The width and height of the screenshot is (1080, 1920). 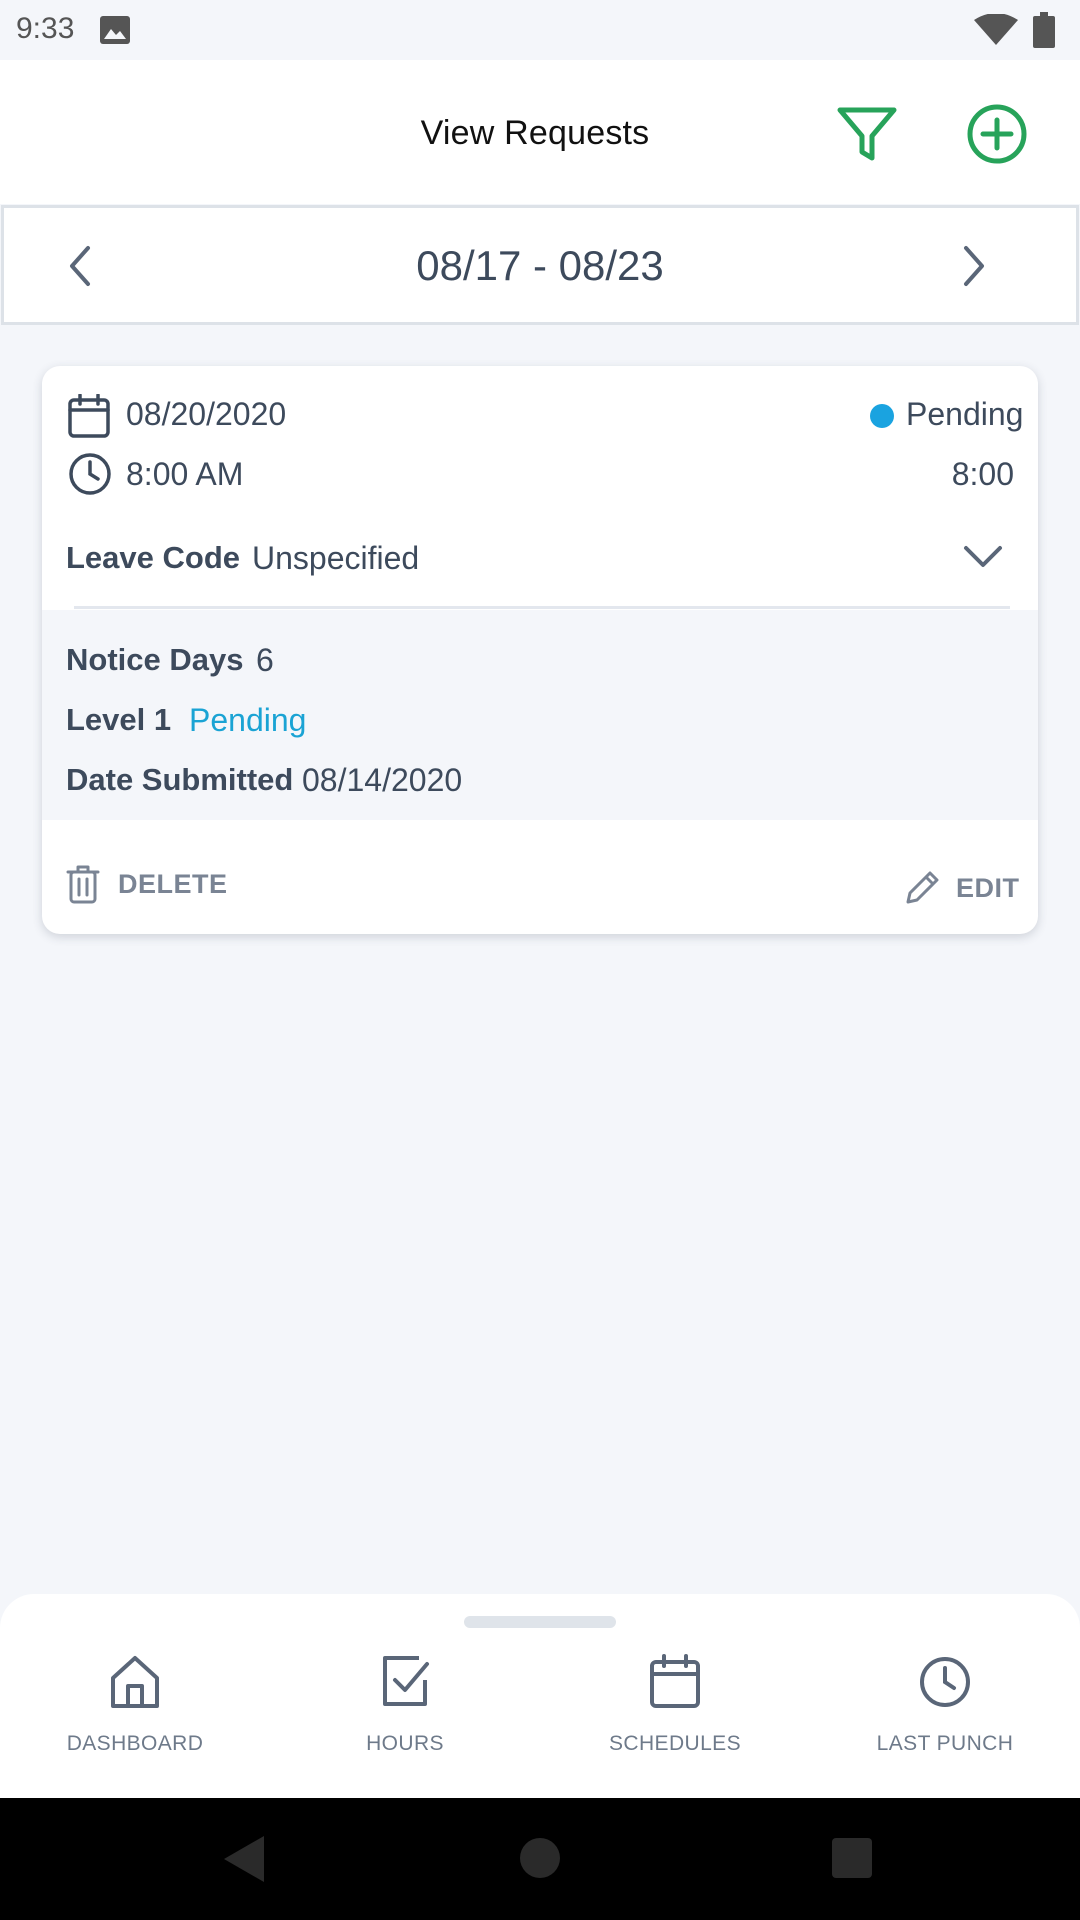 I want to click on status-time: 9:33, so click(x=45, y=28).